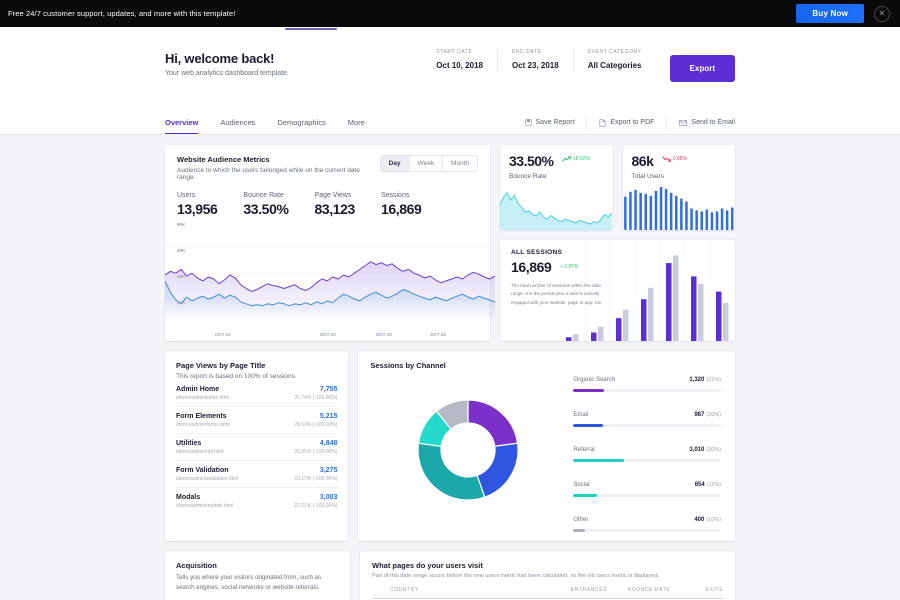 This screenshot has height=600, width=900. What do you see at coordinates (401, 204) in the screenshot?
I see `kpi-sessions: Sessions 16,869` at bounding box center [401, 204].